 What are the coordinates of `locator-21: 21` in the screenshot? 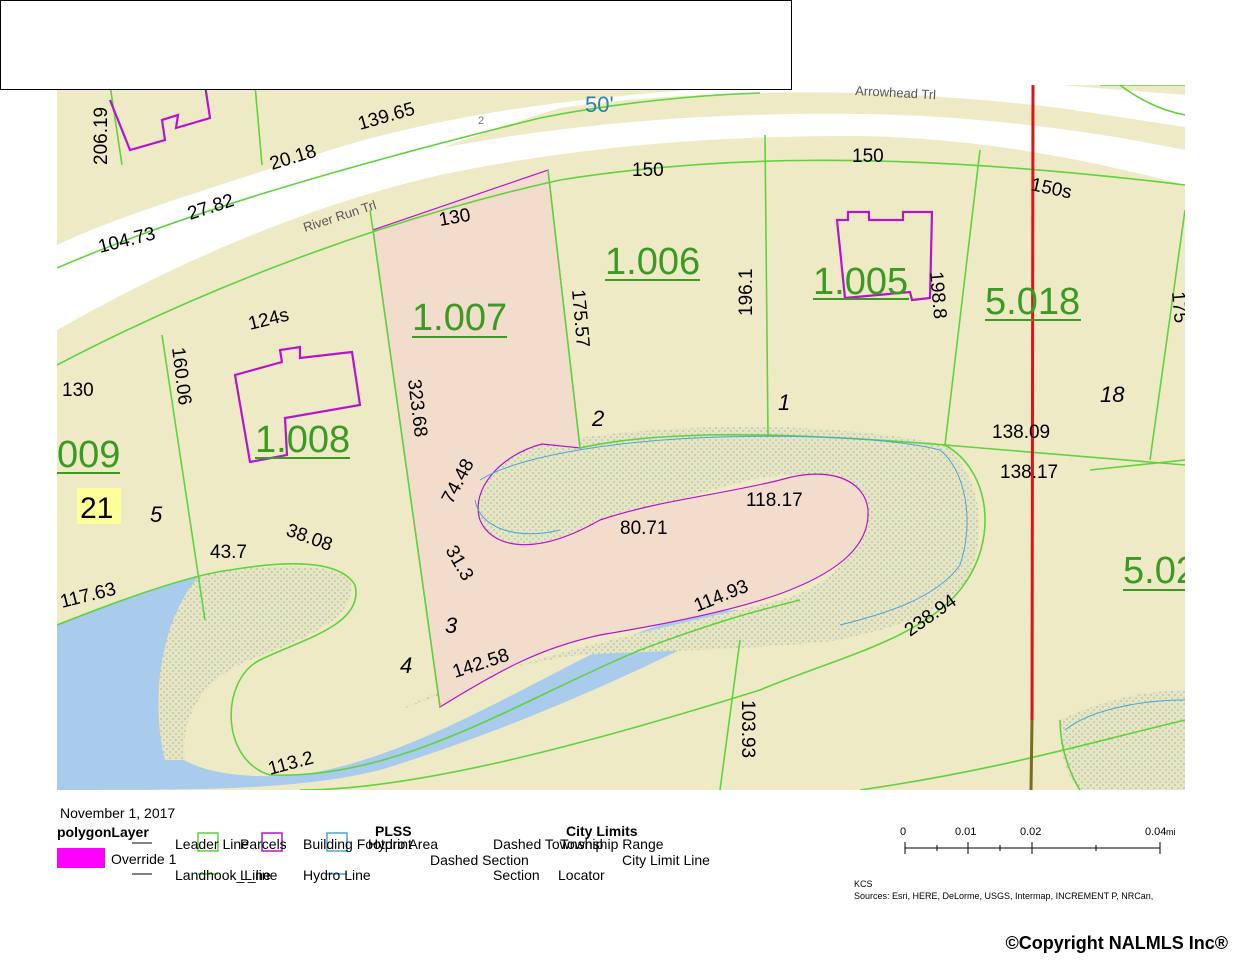 It's located at (96, 508).